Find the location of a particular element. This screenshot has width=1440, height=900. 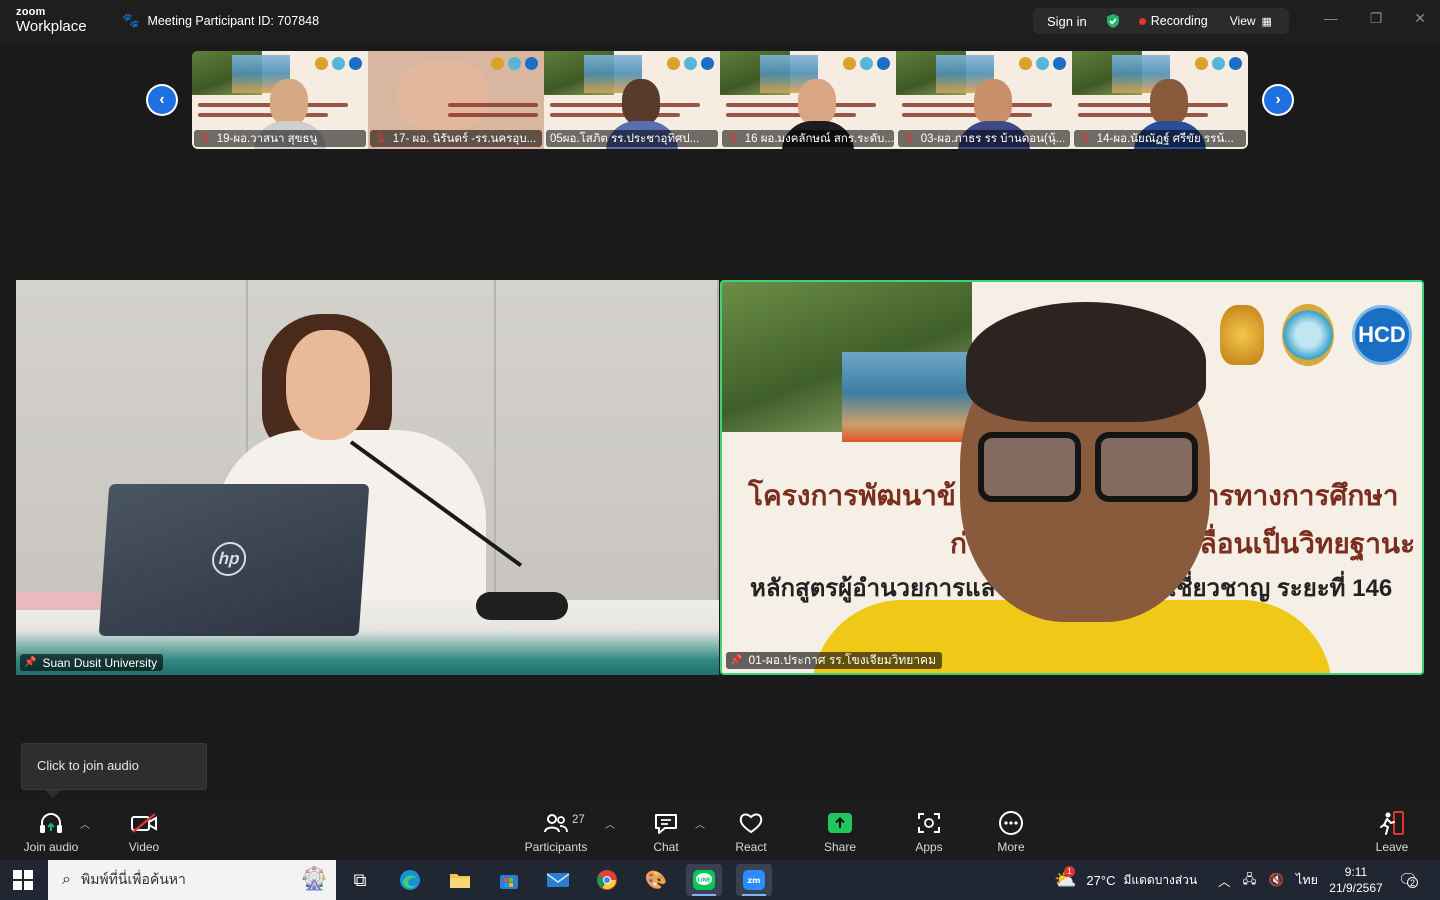

recording-dot-icon is located at coordinates (1142, 21).